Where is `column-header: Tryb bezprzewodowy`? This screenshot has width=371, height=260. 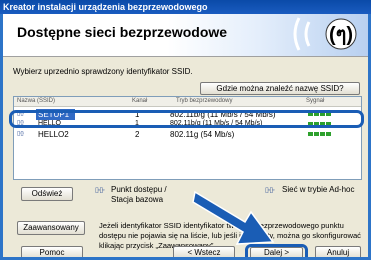
column-header: Tryb bezprzewodowy is located at coordinates (204, 101).